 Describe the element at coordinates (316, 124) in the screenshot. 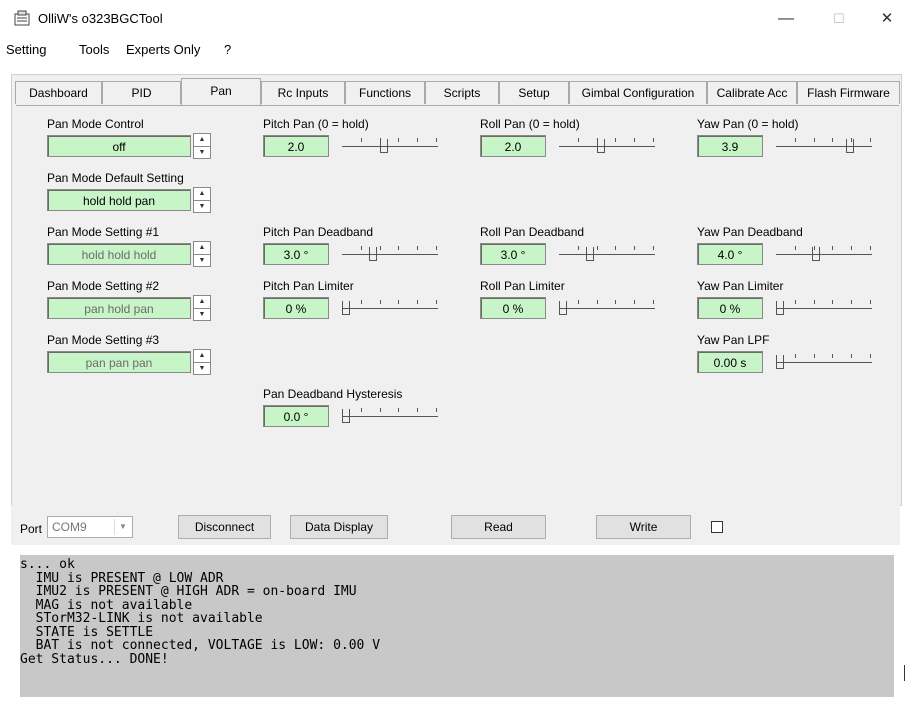

I see `pitch-pan-label: Pitch Pan (0 = hold)` at that location.